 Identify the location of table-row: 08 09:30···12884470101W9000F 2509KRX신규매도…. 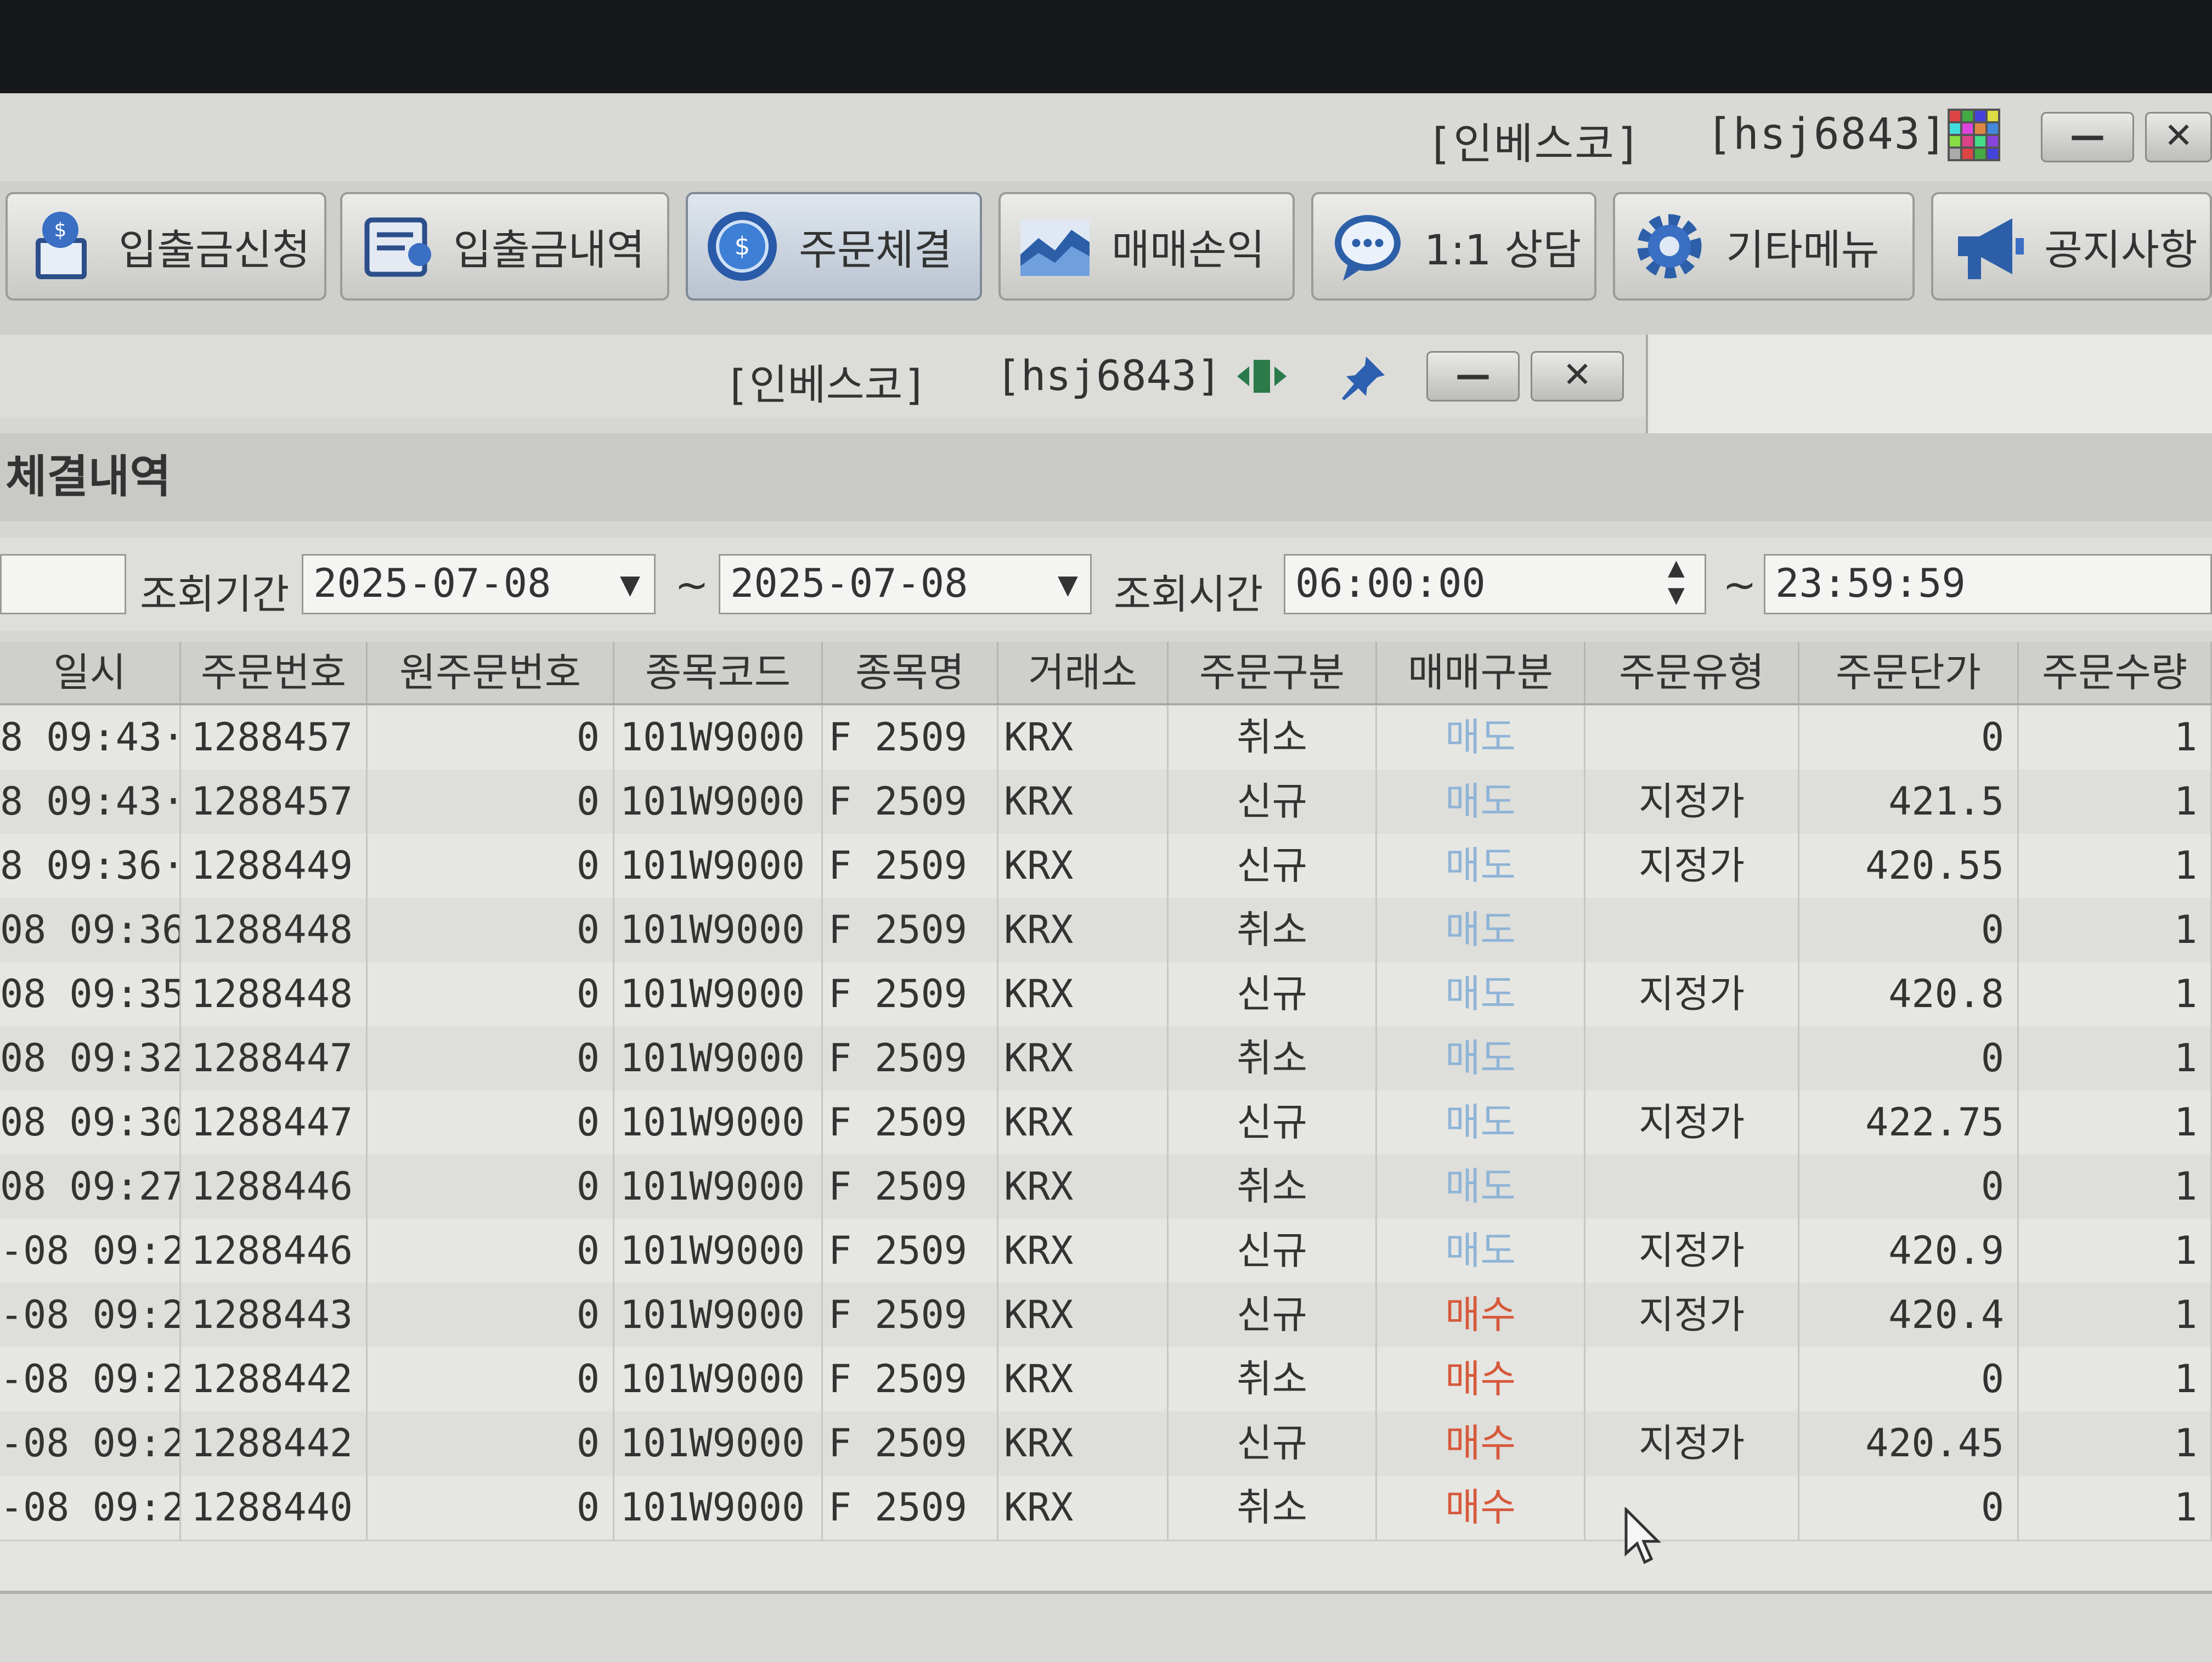
(1106, 1123).